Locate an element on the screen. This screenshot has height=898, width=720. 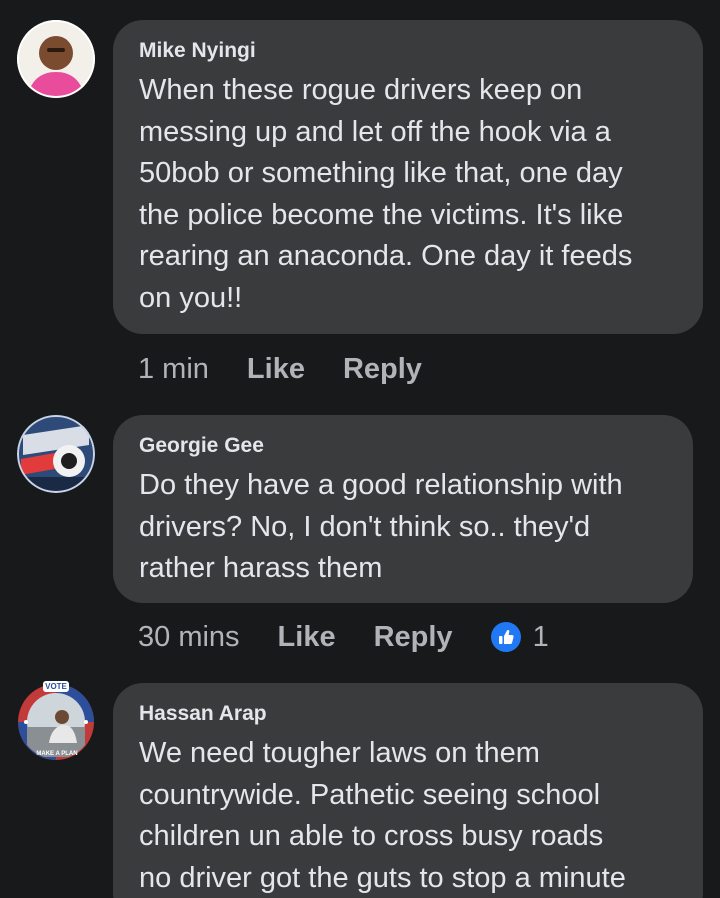
comment-author: Hassan Arap is located at coordinates (408, 714).